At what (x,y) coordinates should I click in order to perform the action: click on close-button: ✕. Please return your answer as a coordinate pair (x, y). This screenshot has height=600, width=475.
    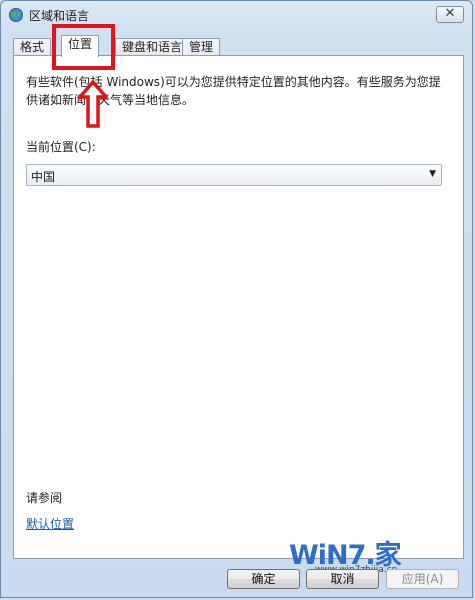
    Looking at the image, I should click on (450, 14).